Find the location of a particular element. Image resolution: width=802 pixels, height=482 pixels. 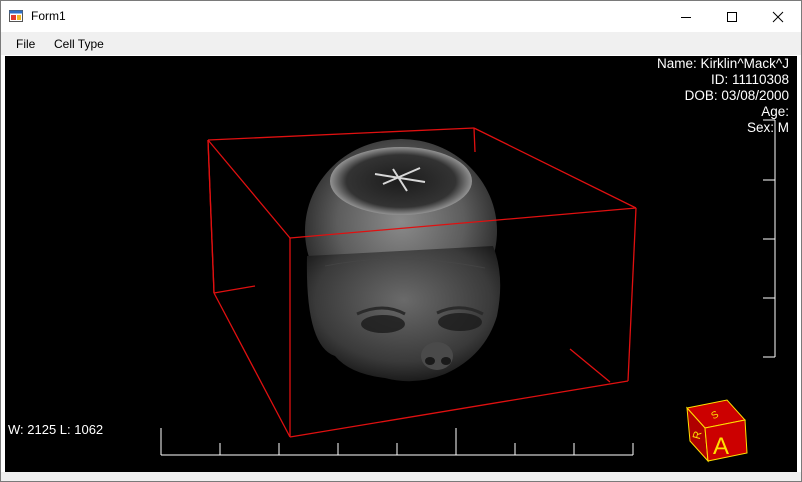

horizontal-ruler is located at coordinates (397, 442).